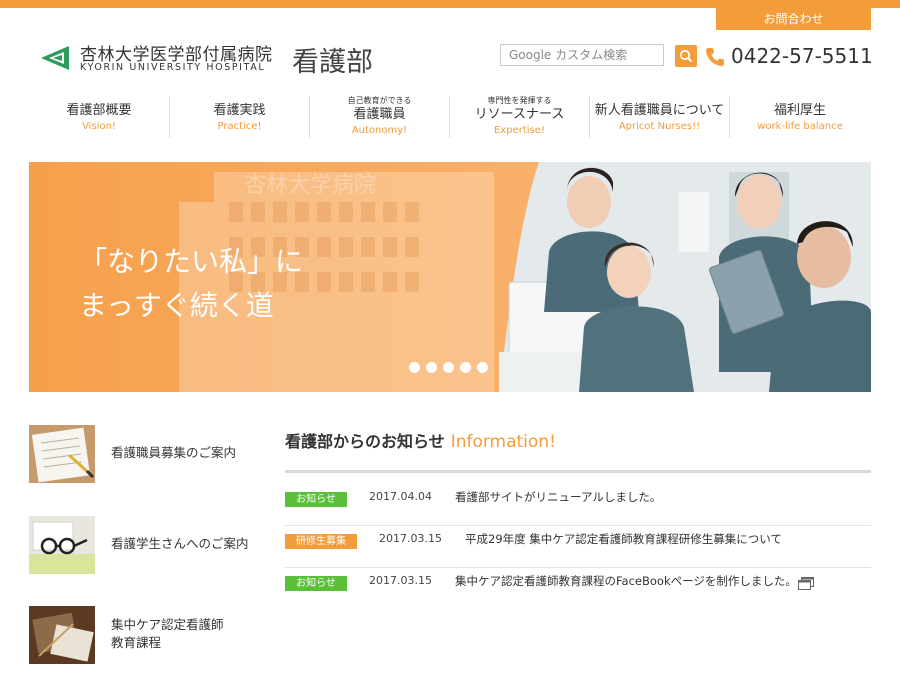  Describe the element at coordinates (176, 305) in the screenshot. I see `hero-line-2: まっすぐ続く道` at that location.